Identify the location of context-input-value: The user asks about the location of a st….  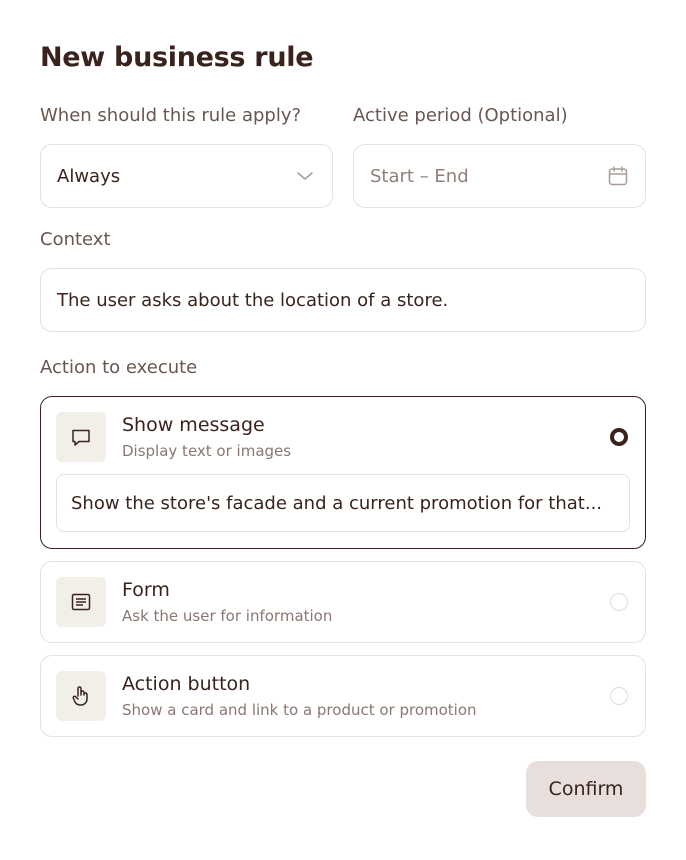
(253, 300).